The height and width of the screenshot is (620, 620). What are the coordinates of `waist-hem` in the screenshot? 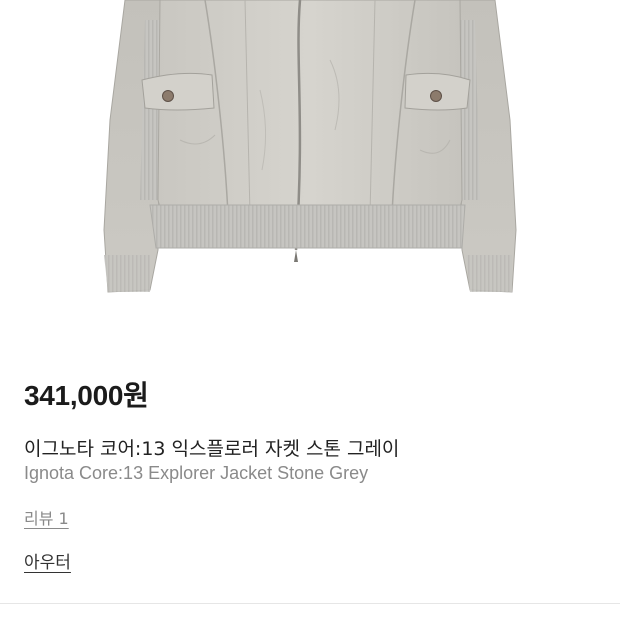 It's located at (307, 226).